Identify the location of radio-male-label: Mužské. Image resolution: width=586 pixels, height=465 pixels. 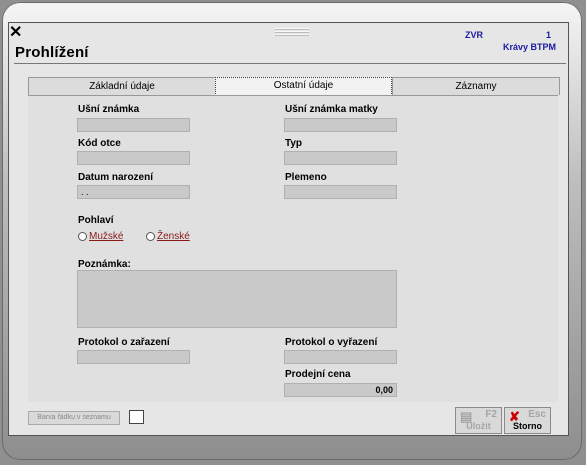
(106, 236).